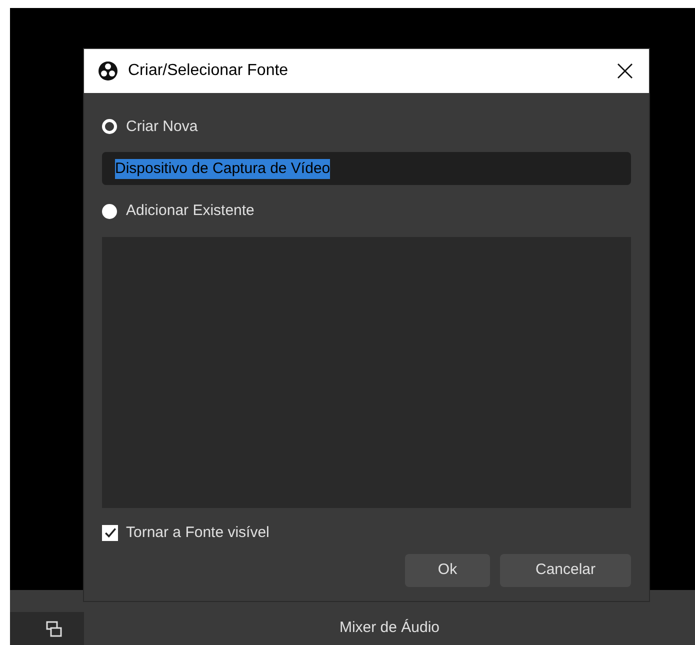  I want to click on name-input-field: Dispositivo de Captura de Vídeo, so click(366, 168).